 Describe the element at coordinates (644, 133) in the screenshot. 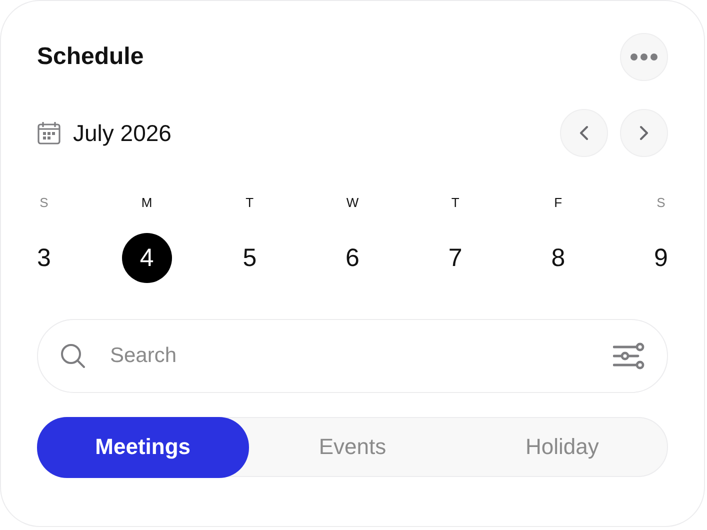

I see `chevron-right-icon` at that location.